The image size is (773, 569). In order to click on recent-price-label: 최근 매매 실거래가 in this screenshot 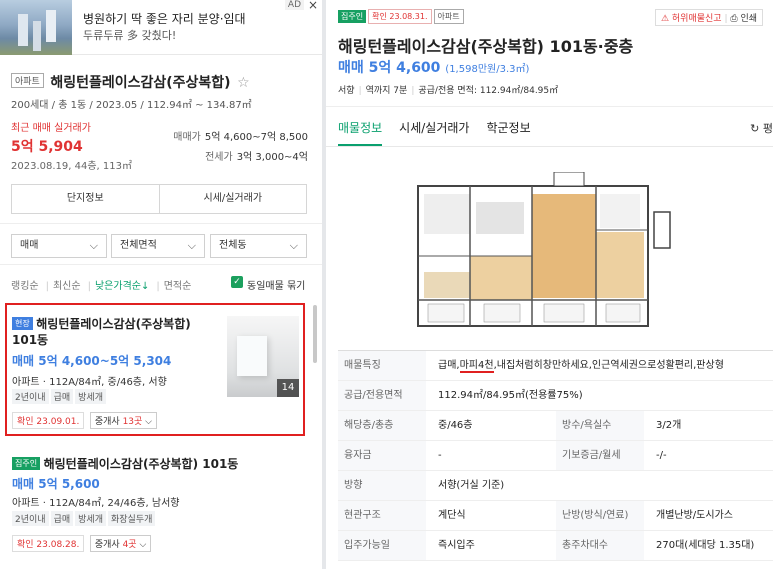, I will do `click(51, 128)`.